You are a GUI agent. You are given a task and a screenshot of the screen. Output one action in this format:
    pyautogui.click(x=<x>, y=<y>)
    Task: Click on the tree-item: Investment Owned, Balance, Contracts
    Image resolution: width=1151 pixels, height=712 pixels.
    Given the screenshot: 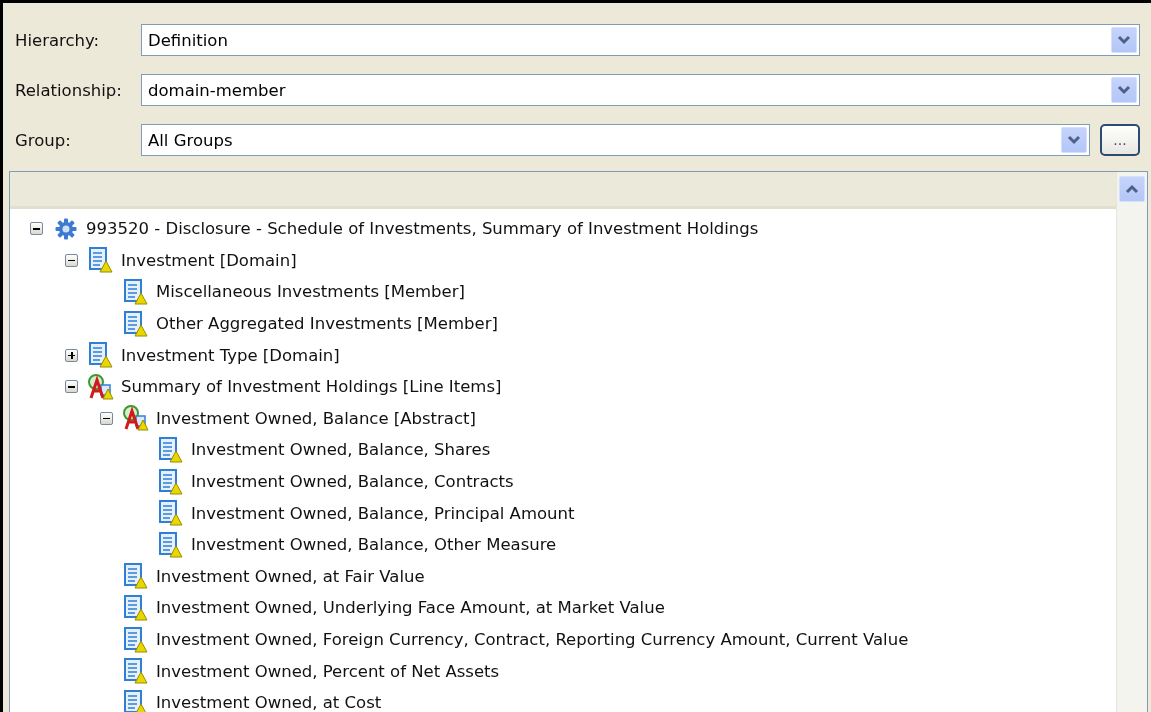 What is the action you would take?
    pyautogui.click(x=352, y=482)
    